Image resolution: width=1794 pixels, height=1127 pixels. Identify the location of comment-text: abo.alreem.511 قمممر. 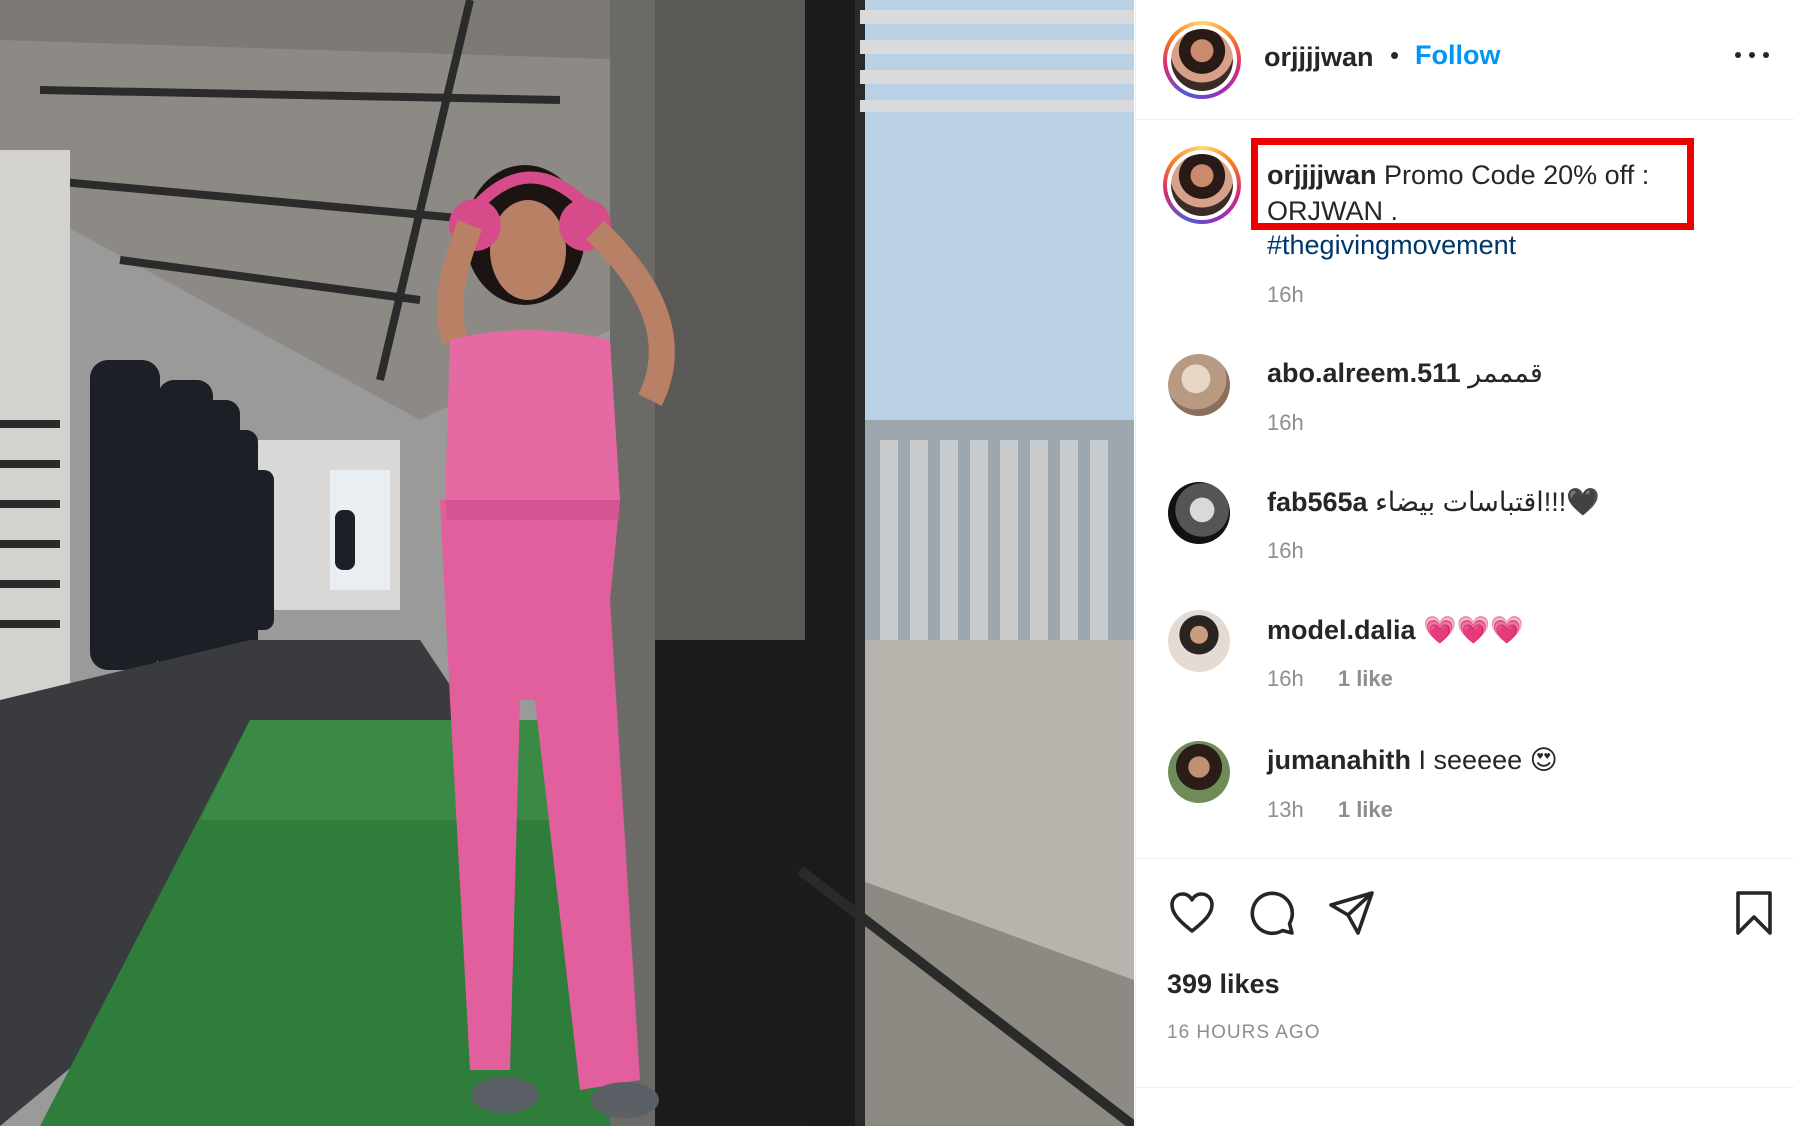
(1405, 373).